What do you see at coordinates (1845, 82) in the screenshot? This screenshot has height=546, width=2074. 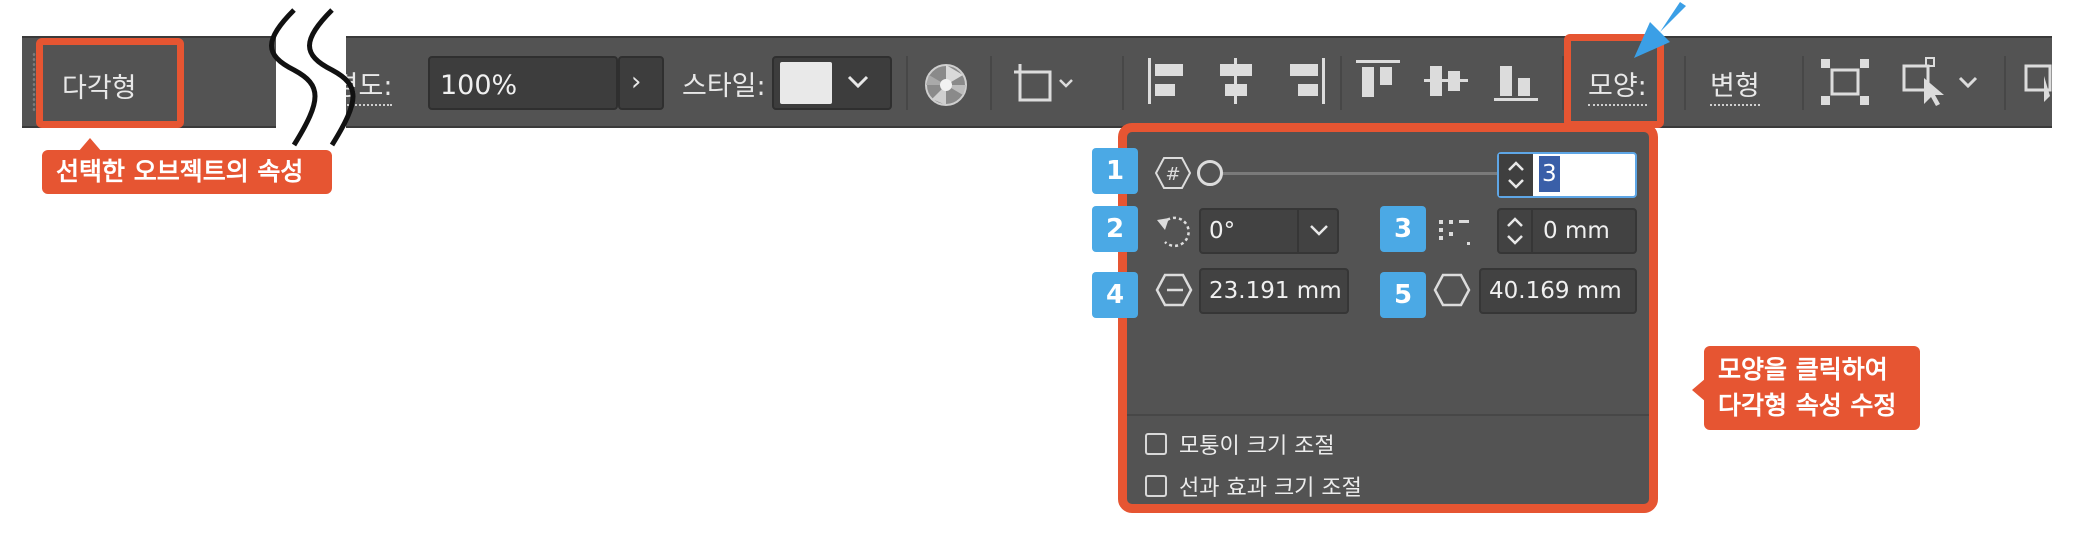 I see `bounding-box-icon` at bounding box center [1845, 82].